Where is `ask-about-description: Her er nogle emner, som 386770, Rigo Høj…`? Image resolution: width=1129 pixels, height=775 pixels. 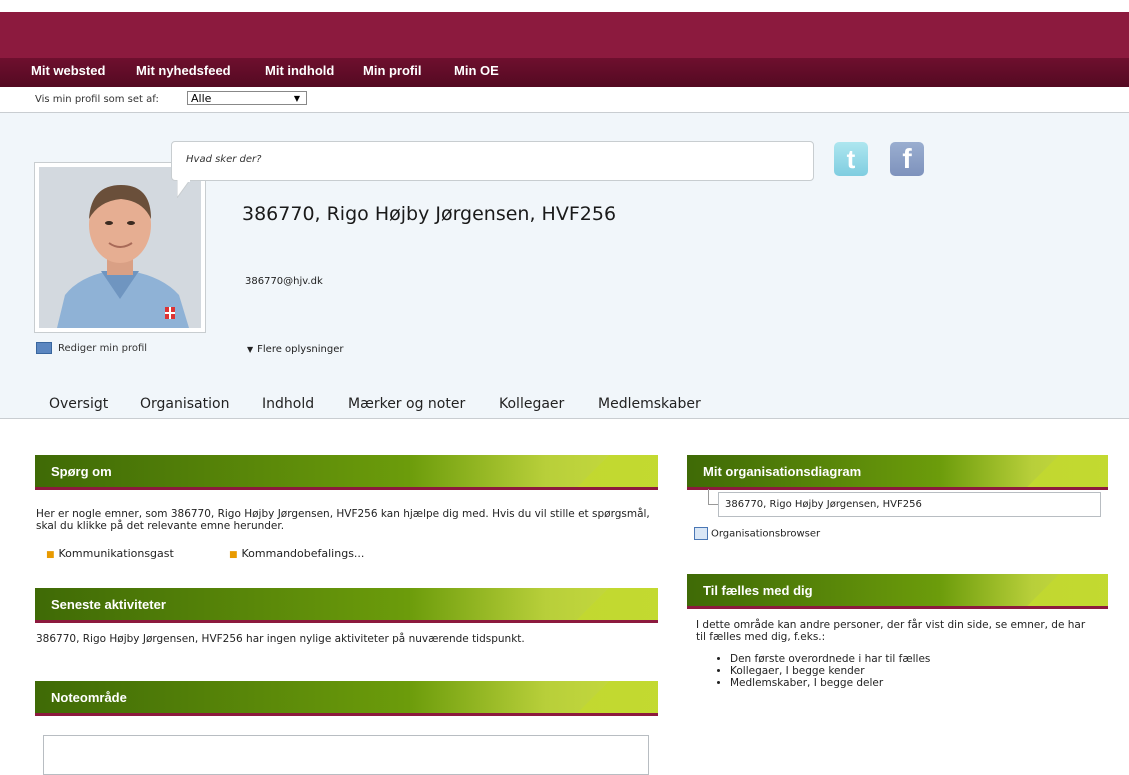
ask-about-description: Her er nogle emner, som 386770, Rigo Høj… is located at coordinates (343, 520).